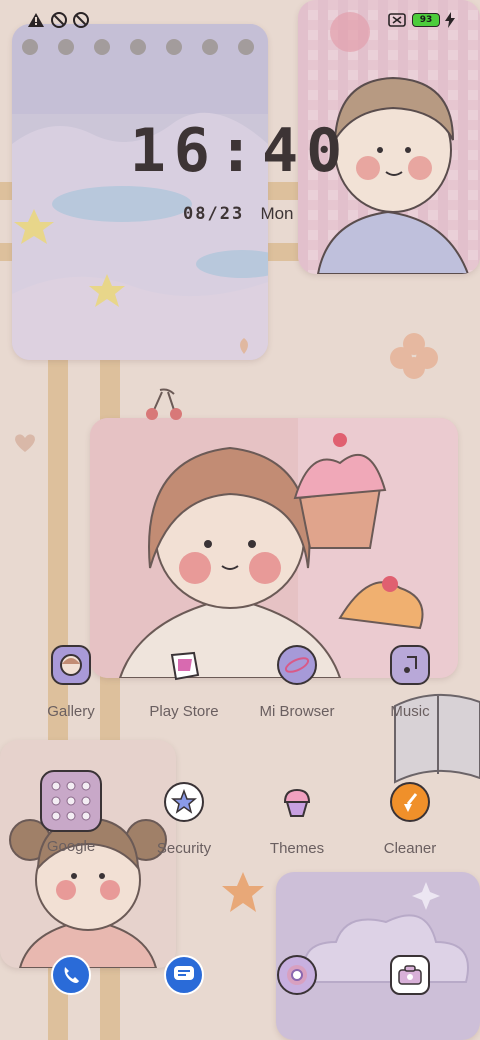  Describe the element at coordinates (410, 802) in the screenshot. I see `cleaner-icon` at that location.